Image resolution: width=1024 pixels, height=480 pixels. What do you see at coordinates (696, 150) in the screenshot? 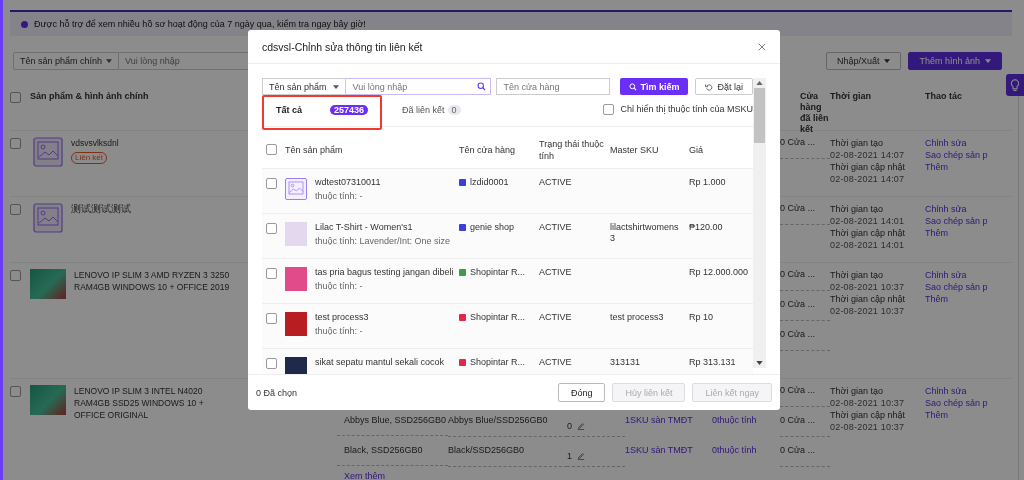
I see `column-header: Giá` at bounding box center [696, 150].